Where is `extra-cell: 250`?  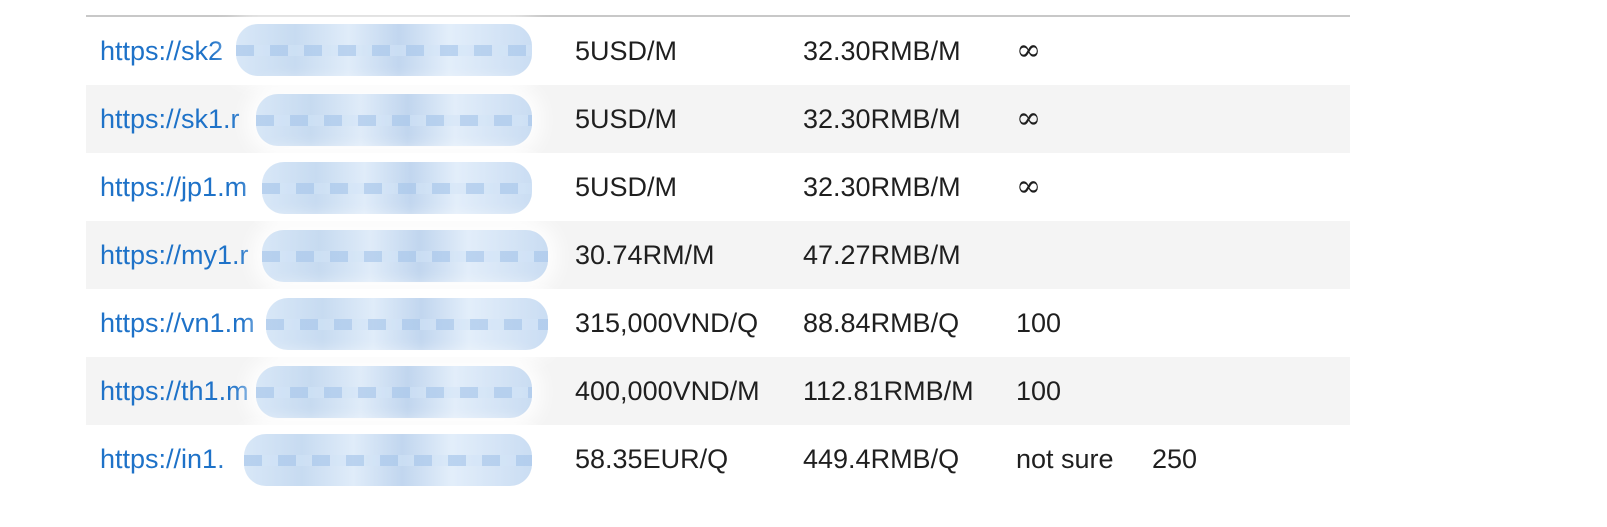
extra-cell: 250 is located at coordinates (1175, 459).